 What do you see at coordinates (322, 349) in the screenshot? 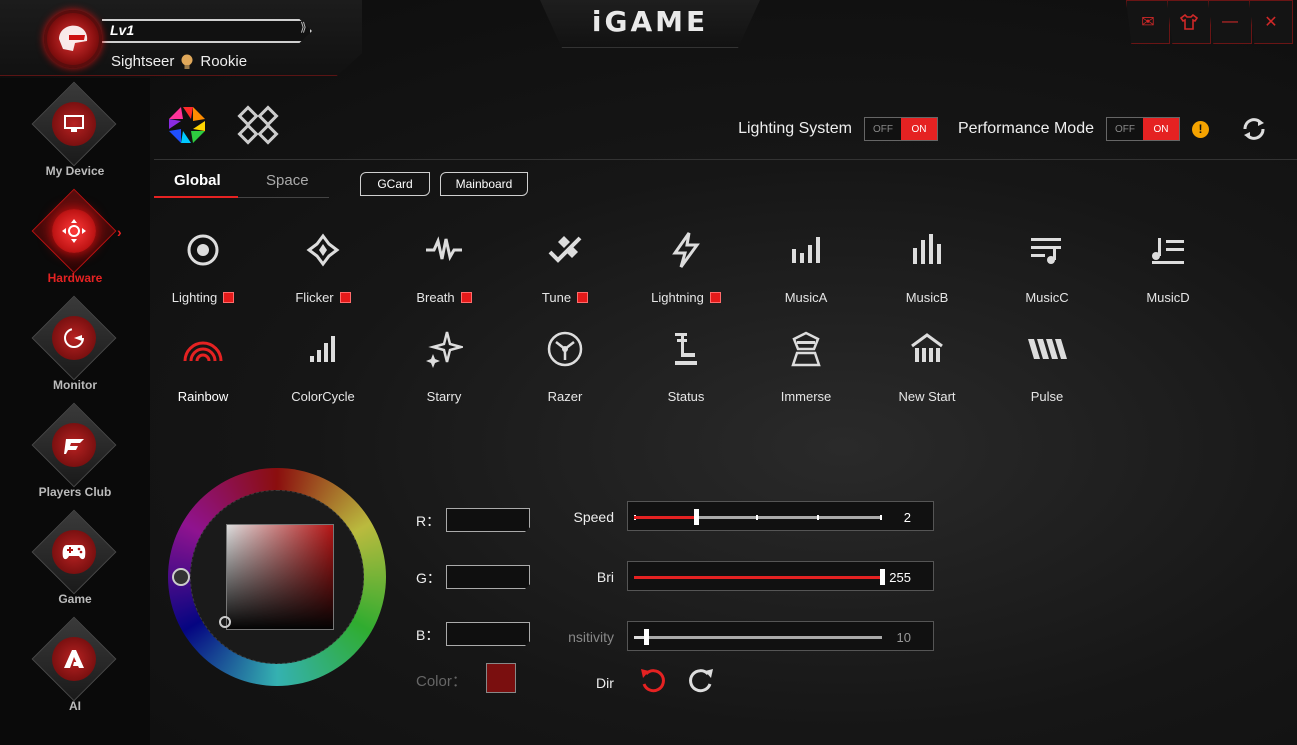
I see `signal-icon` at bounding box center [322, 349].